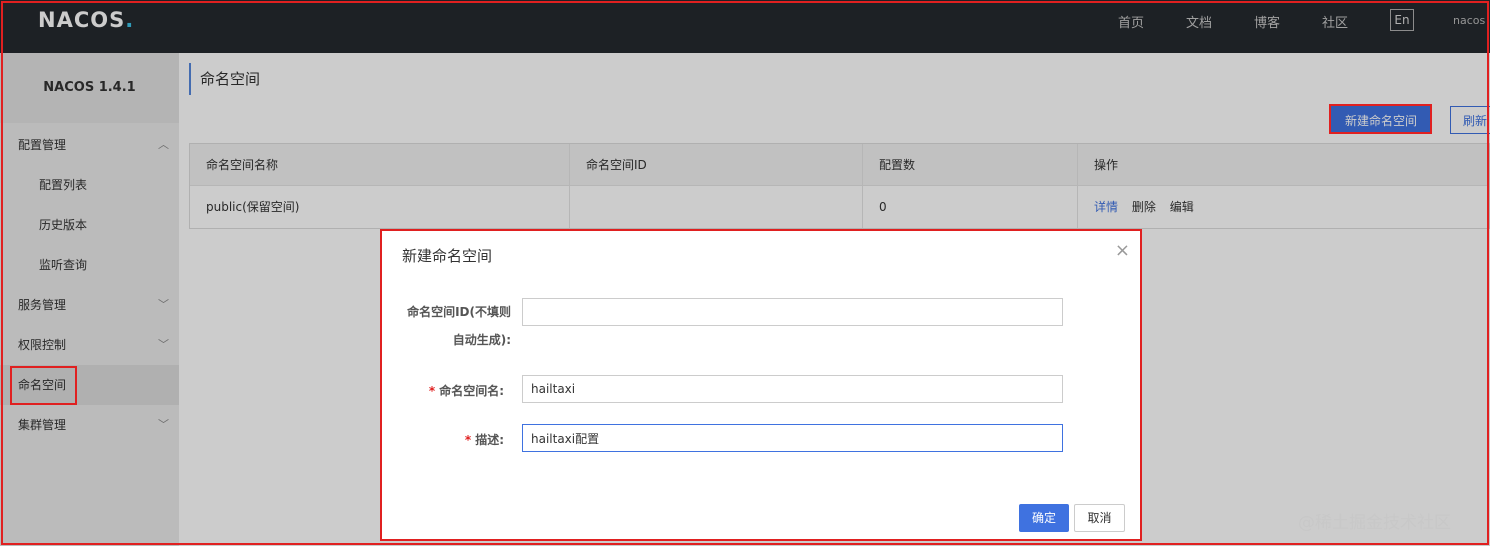  What do you see at coordinates (1122, 250) in the screenshot?
I see `close-icon: ×` at bounding box center [1122, 250].